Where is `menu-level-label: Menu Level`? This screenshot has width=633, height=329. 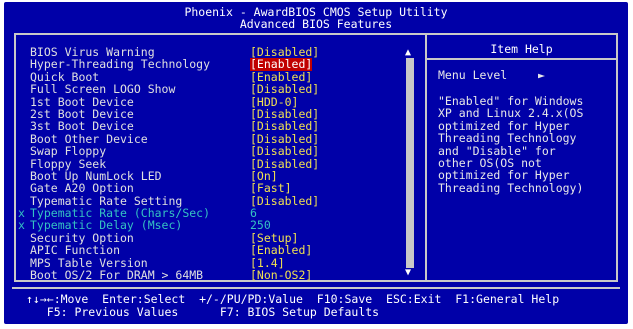 menu-level-label: Menu Level is located at coordinates (473, 75).